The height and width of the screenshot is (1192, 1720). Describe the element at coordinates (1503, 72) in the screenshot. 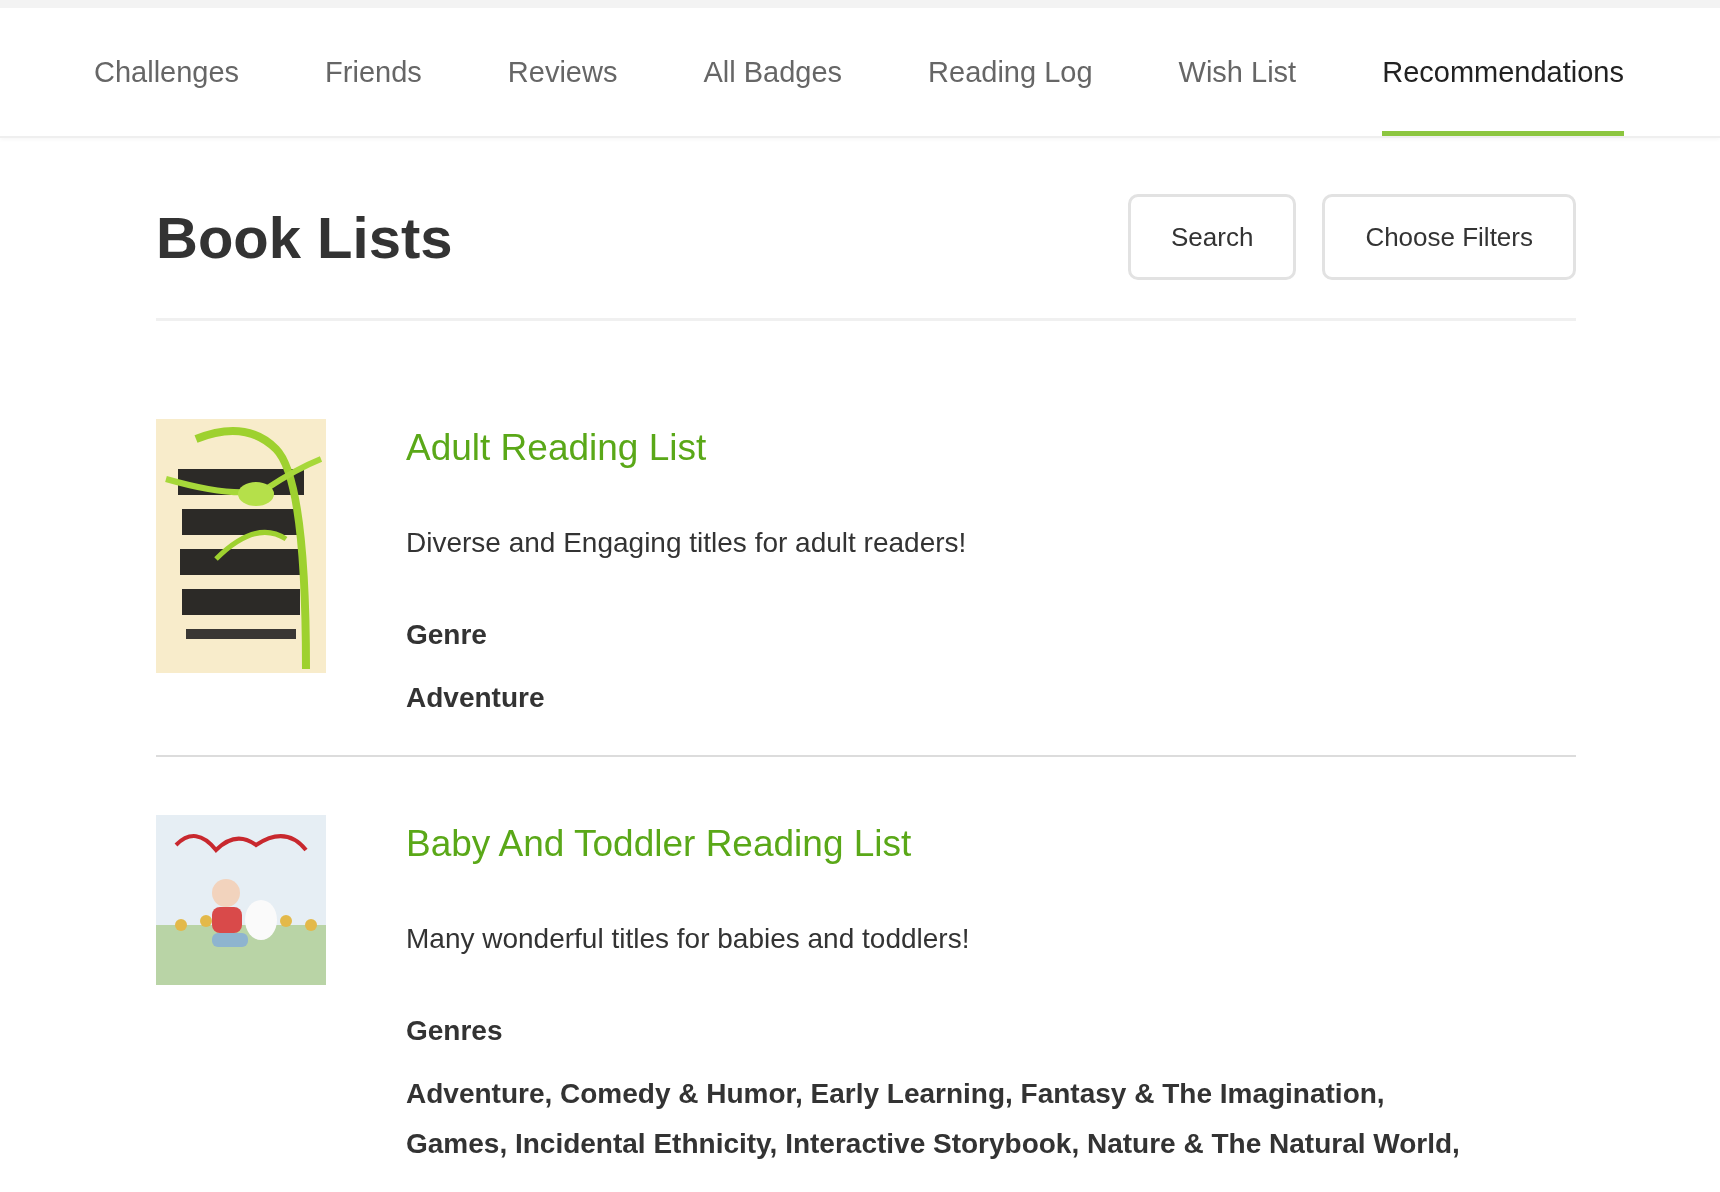

I see `nav-tab: Recommendations` at that location.